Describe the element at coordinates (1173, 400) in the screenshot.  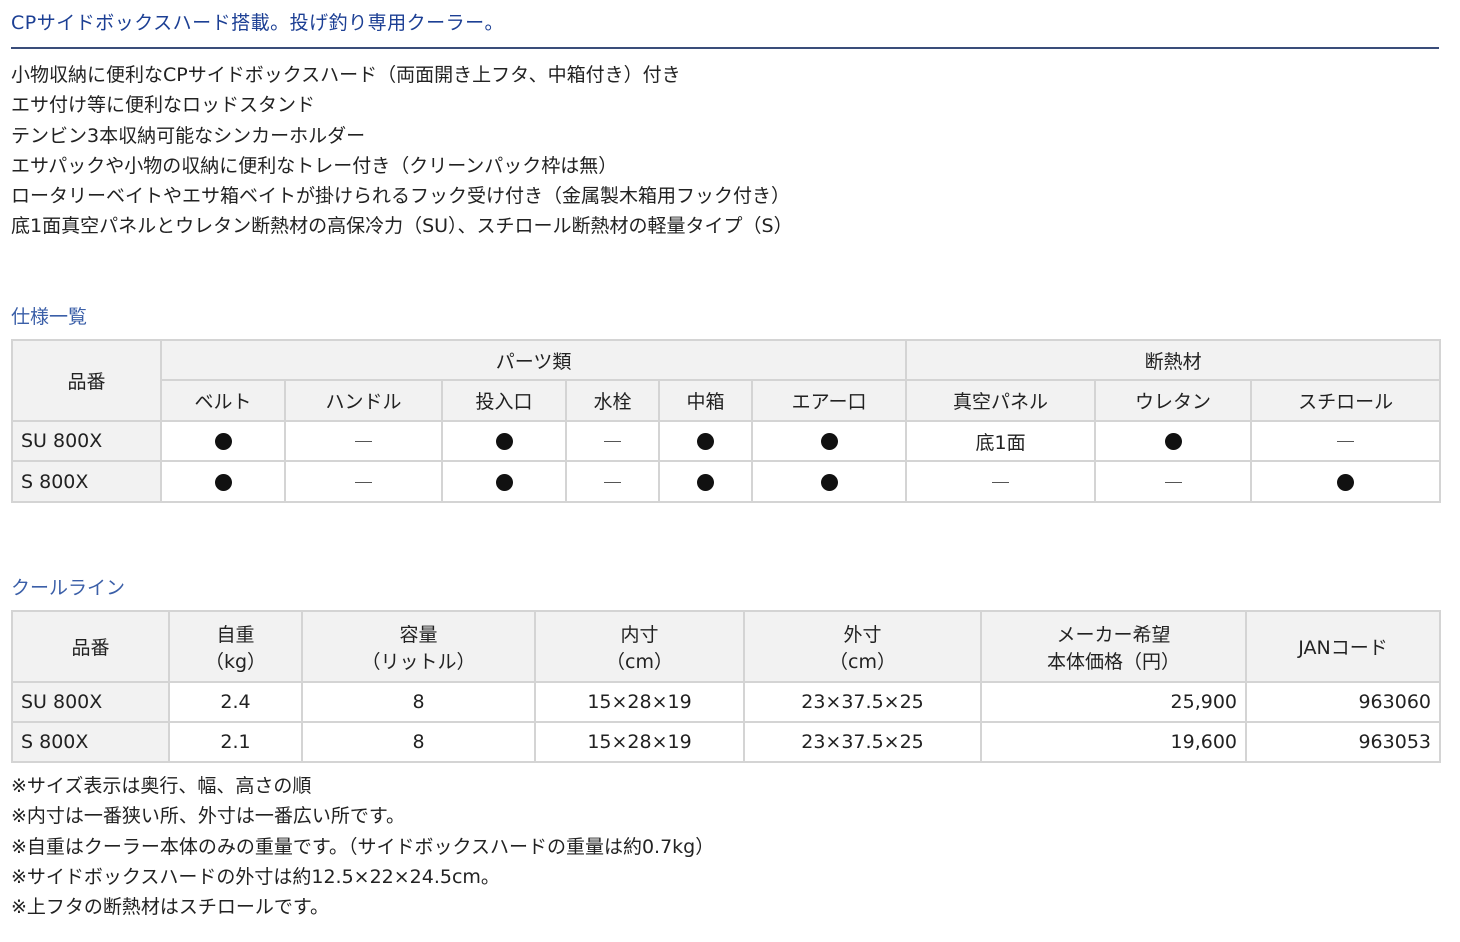
I see `spec-col-header: ウレタン` at that location.